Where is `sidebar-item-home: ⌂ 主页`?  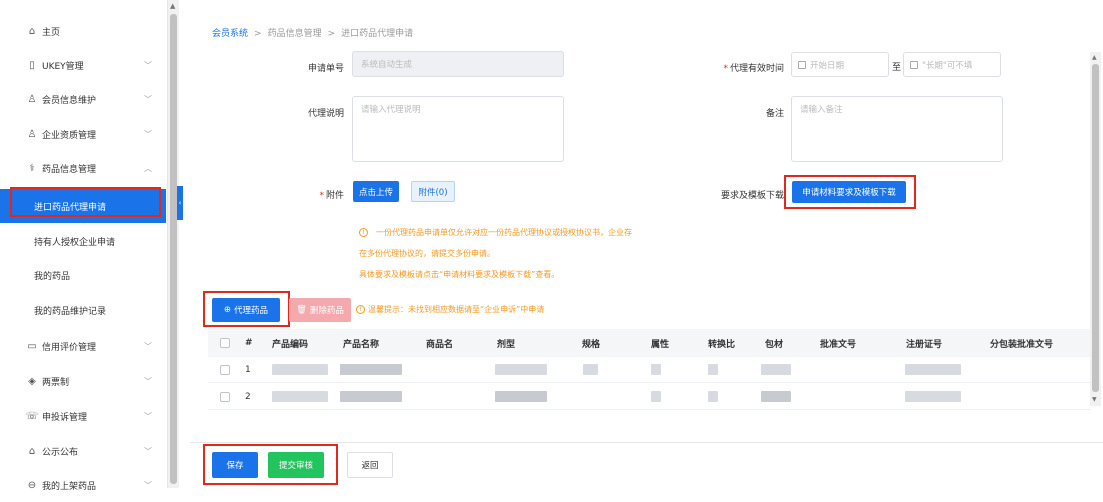 sidebar-item-home: ⌂ 主页 is located at coordinates (83, 31).